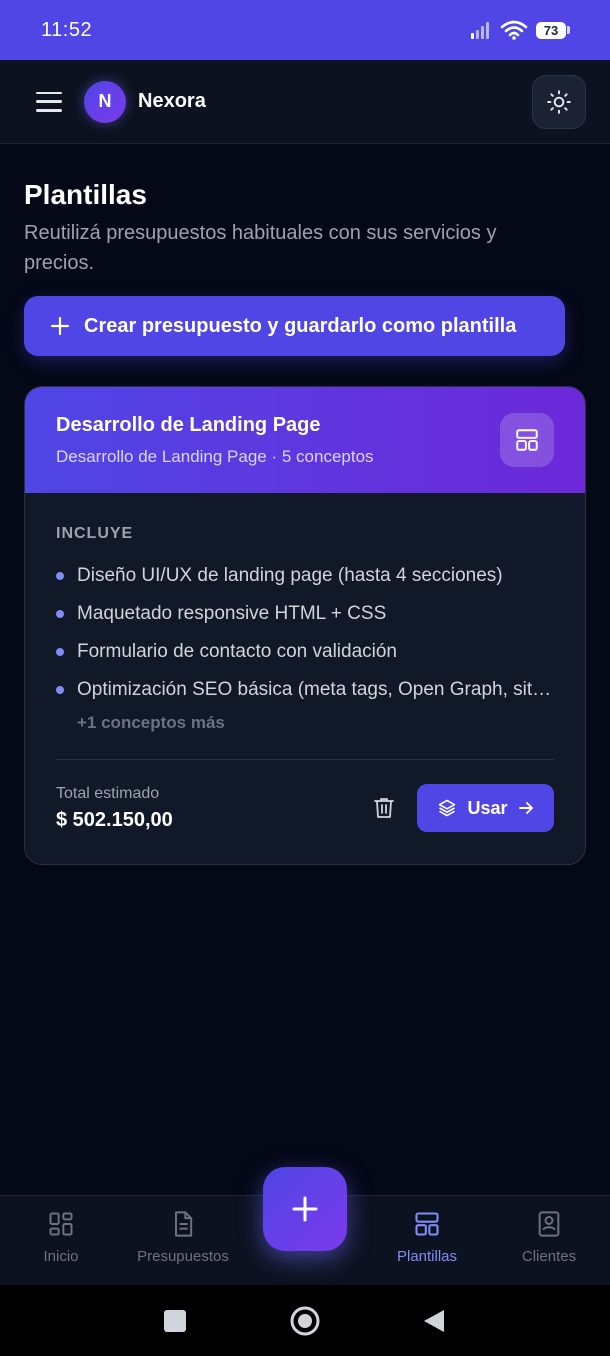 Image resolution: width=610 pixels, height=1356 pixels. What do you see at coordinates (172, 101) in the screenshot?
I see `brand-name: Nexora` at bounding box center [172, 101].